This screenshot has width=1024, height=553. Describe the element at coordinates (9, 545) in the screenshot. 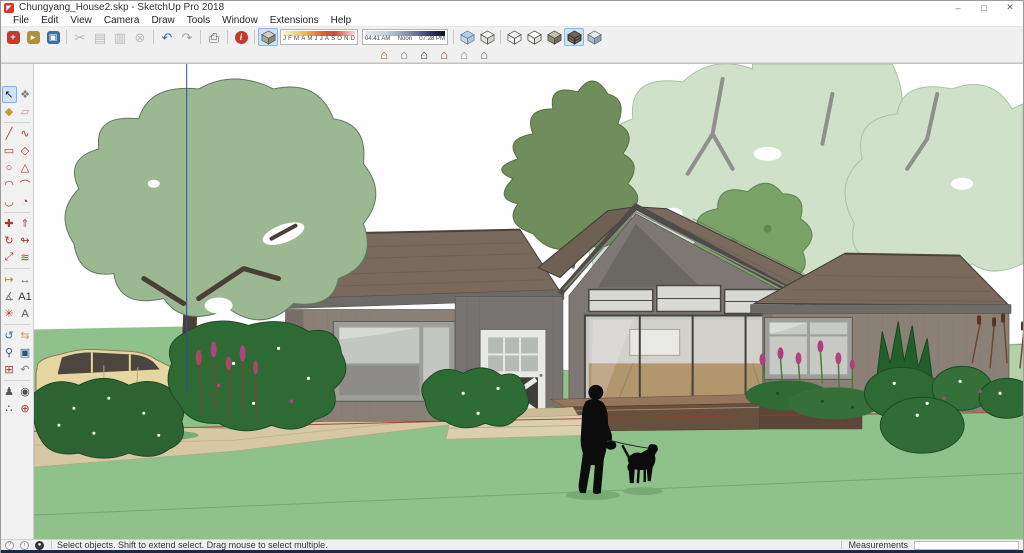

I see `geolocation-icon: ?` at that location.